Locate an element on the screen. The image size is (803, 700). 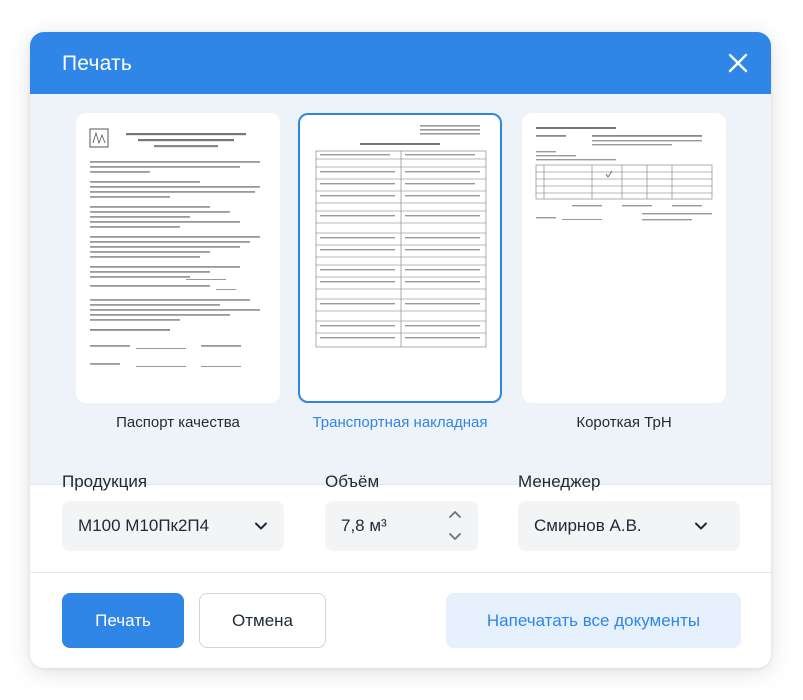
doc-thumbnail-quality-passport is located at coordinates (178, 258).